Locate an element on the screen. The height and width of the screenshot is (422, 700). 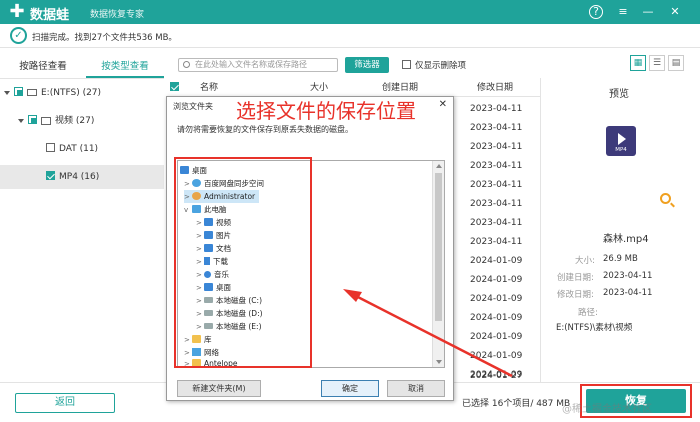
zoom-magnifier-icon is located at coordinates (665, 198).